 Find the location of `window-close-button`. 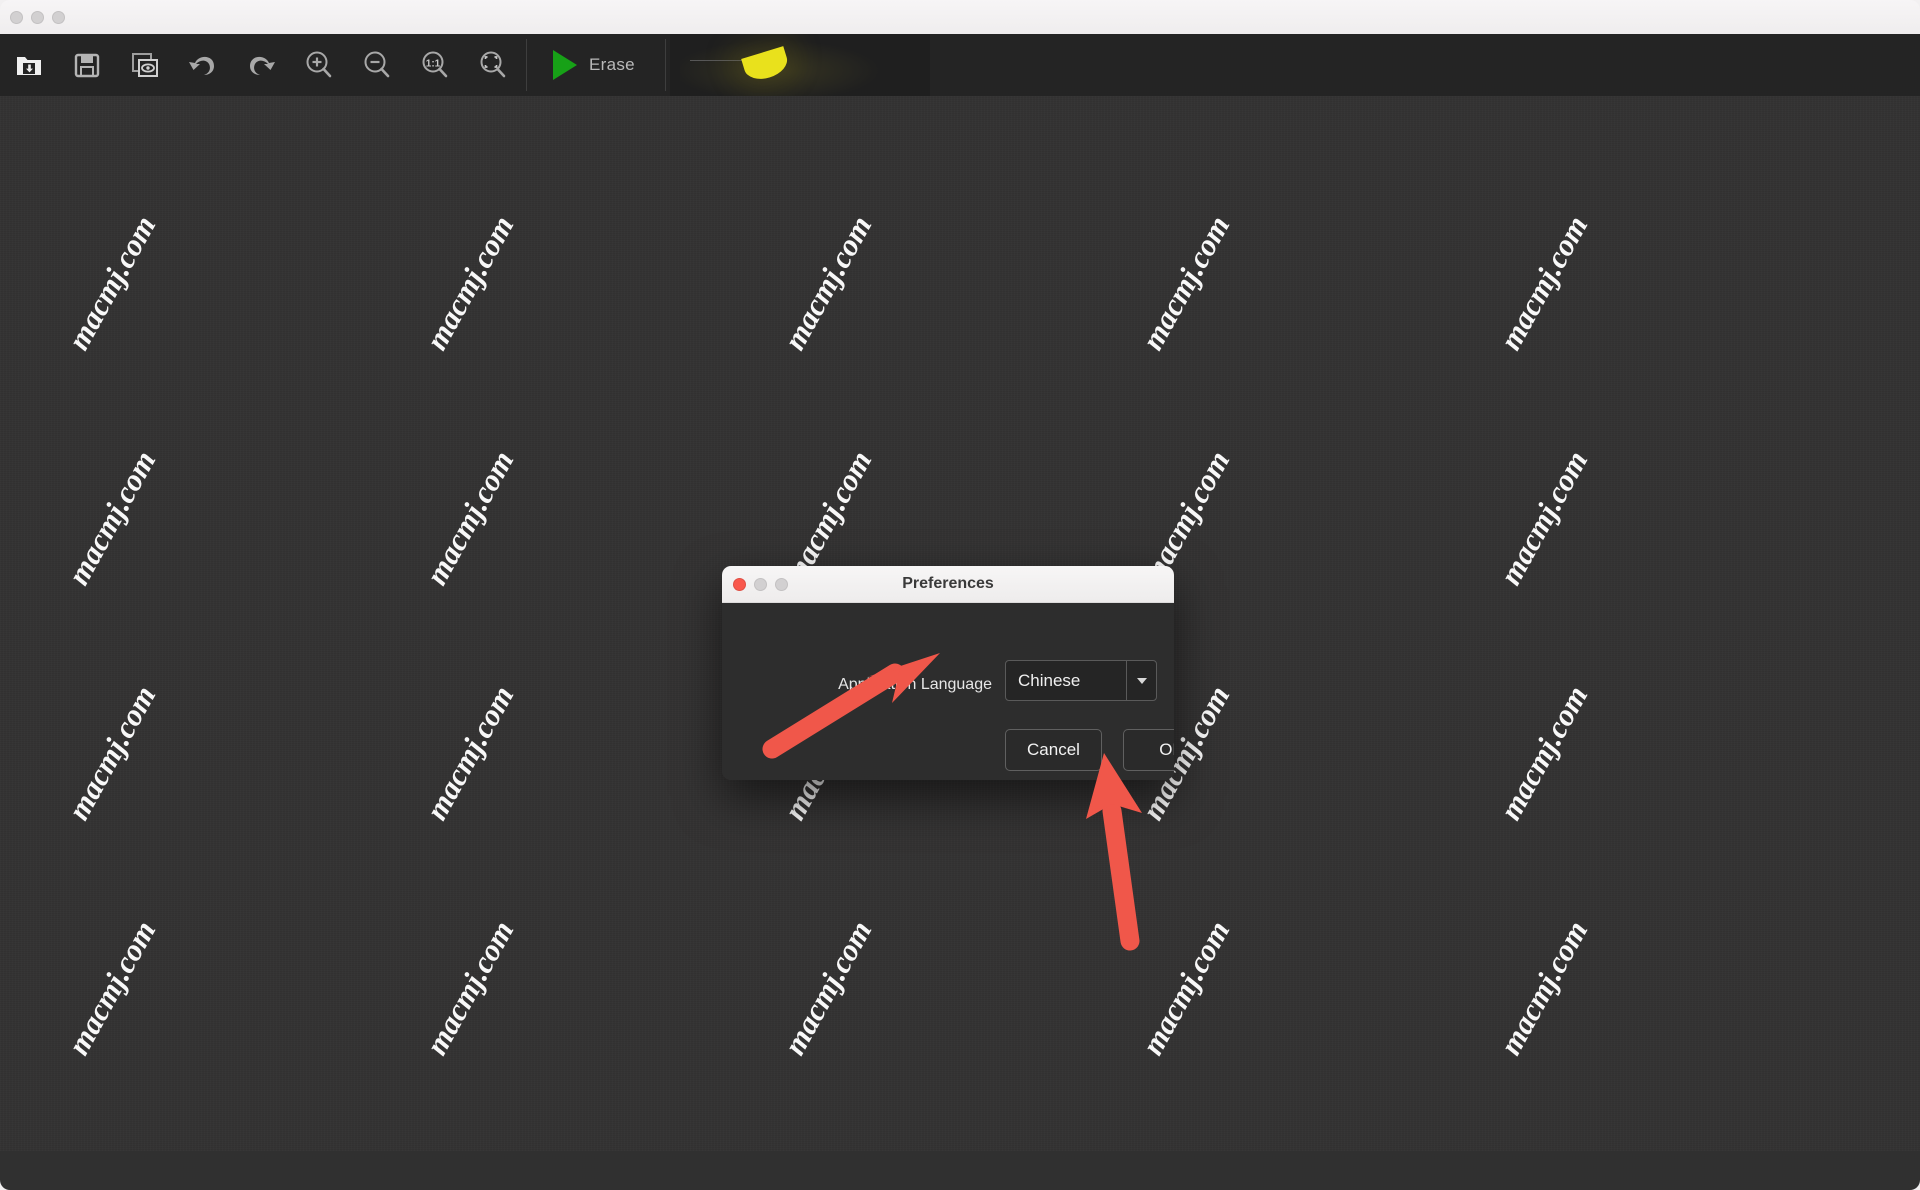

window-close-button is located at coordinates (16, 17).